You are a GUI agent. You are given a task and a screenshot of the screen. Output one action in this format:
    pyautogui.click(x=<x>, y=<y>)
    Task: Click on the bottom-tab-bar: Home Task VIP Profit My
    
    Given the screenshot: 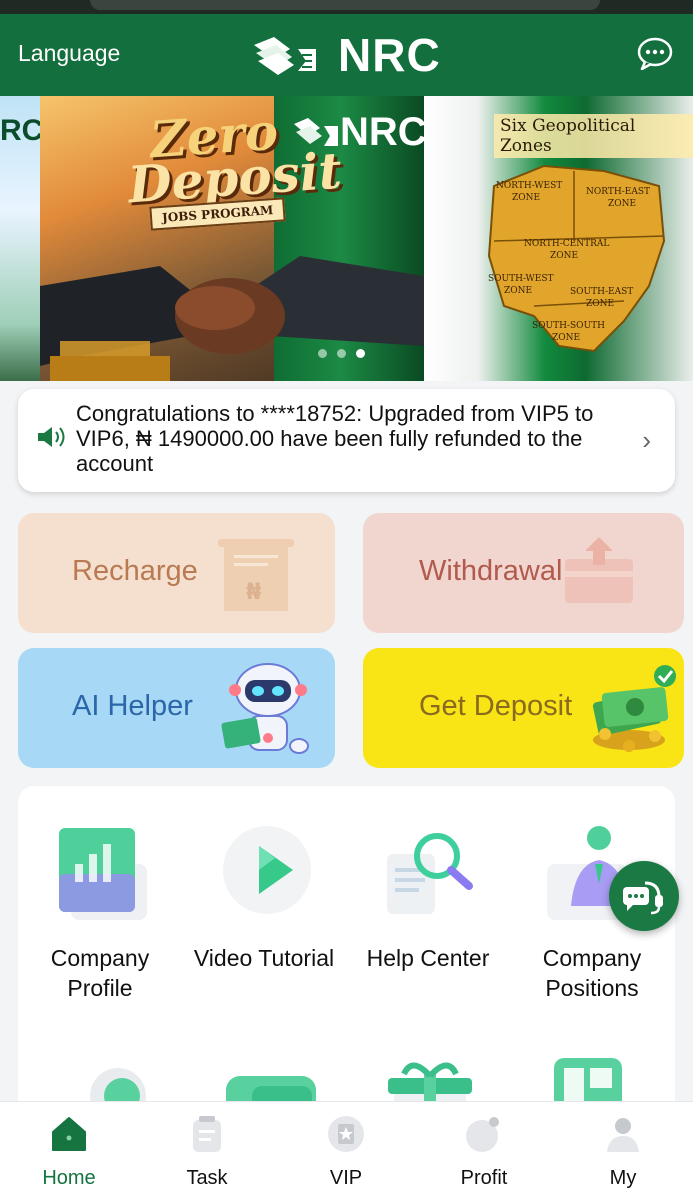 What is the action you would take?
    pyautogui.click(x=346, y=1147)
    